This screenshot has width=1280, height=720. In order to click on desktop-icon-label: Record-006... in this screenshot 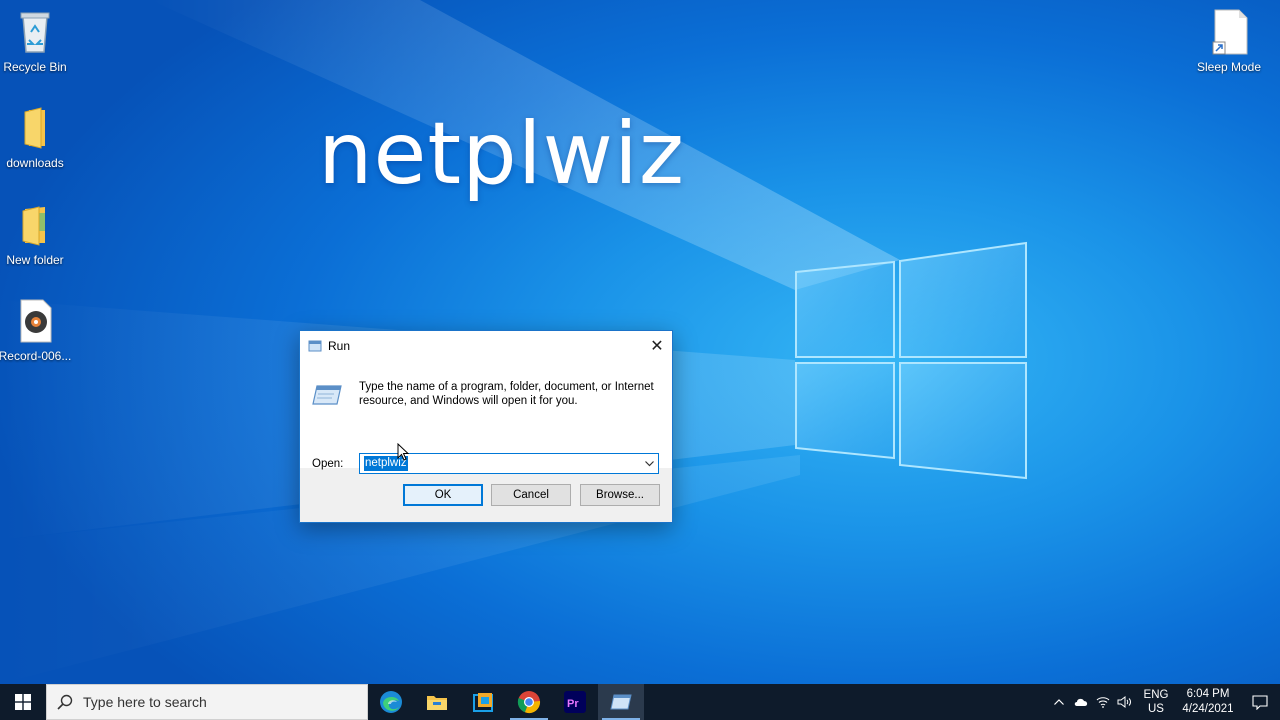, I will do `click(36, 356)`.